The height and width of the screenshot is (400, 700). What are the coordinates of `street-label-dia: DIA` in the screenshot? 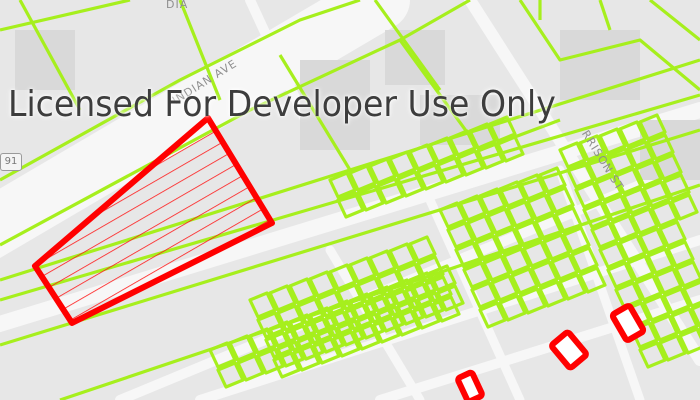 It's located at (177, 5).